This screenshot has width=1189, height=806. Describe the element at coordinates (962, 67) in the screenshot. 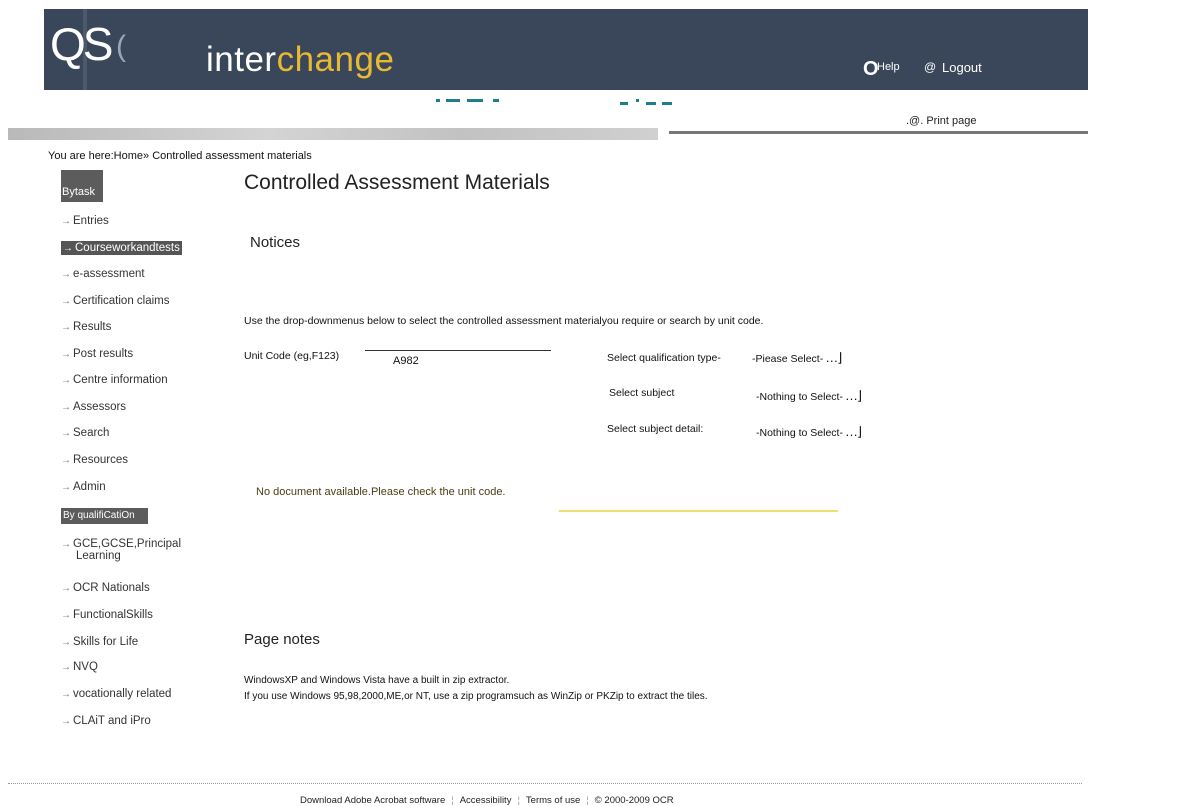

I see `logout-link: Logout` at that location.